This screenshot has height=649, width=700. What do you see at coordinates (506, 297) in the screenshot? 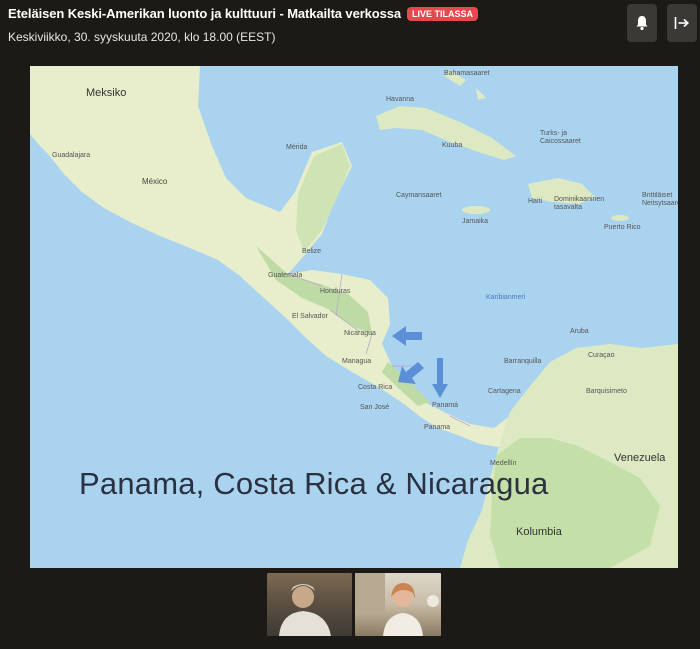
I see `map-label-karibianmeri: Karibianmeri` at bounding box center [506, 297].